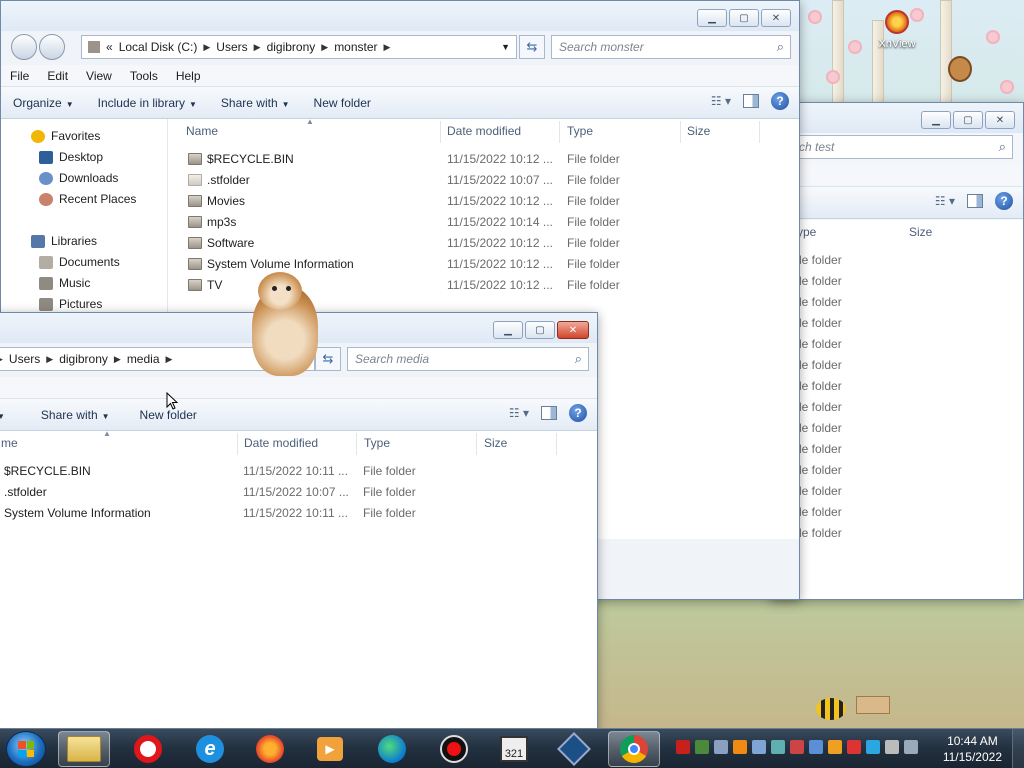 The height and width of the screenshot is (768, 1024). Describe the element at coordinates (574, 749) in the screenshot. I see `taskbar-virtualbox` at that location.